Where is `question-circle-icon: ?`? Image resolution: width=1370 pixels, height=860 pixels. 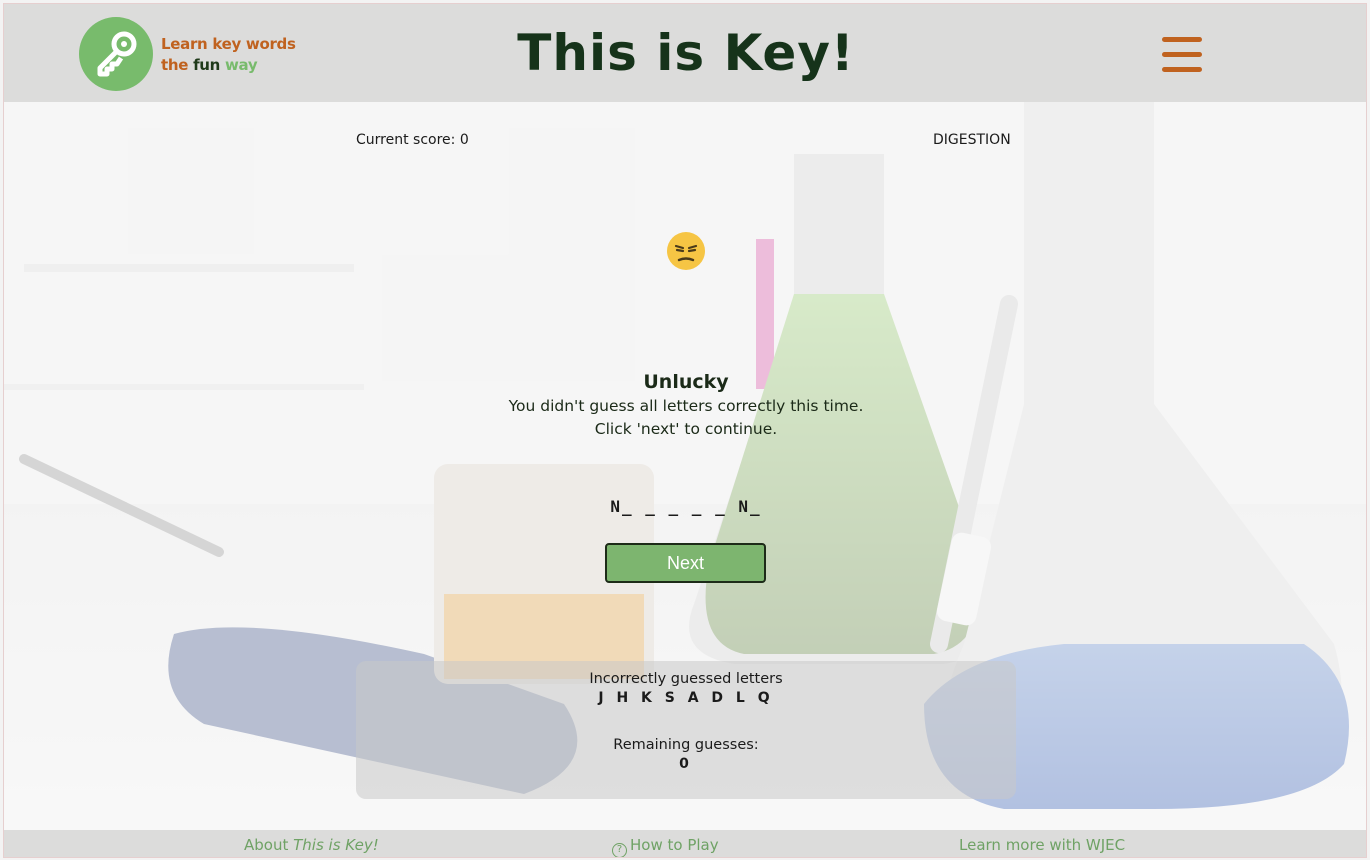
question-circle-icon: ? is located at coordinates (619, 850).